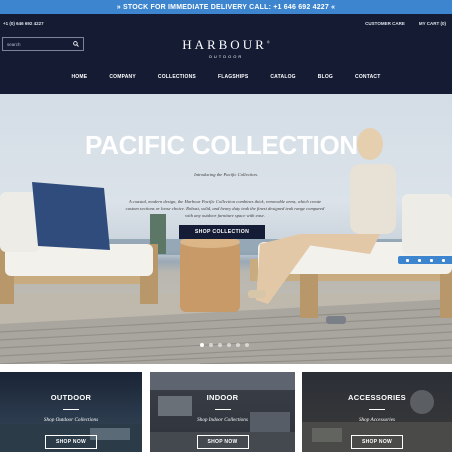 The height and width of the screenshot is (452, 452). I want to click on header-phone: +1 (0) 646 692 4227, so click(23, 23).